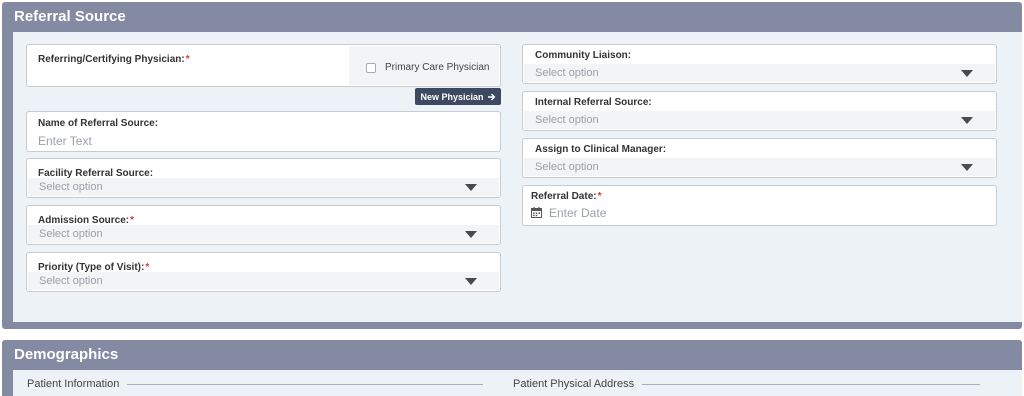  What do you see at coordinates (452, 96) in the screenshot?
I see `new-physician-label: New Physician` at bounding box center [452, 96].